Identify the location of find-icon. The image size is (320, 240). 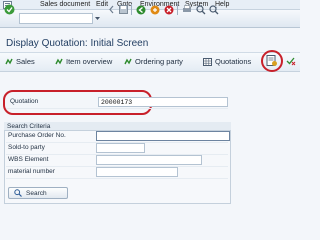
(200, 9).